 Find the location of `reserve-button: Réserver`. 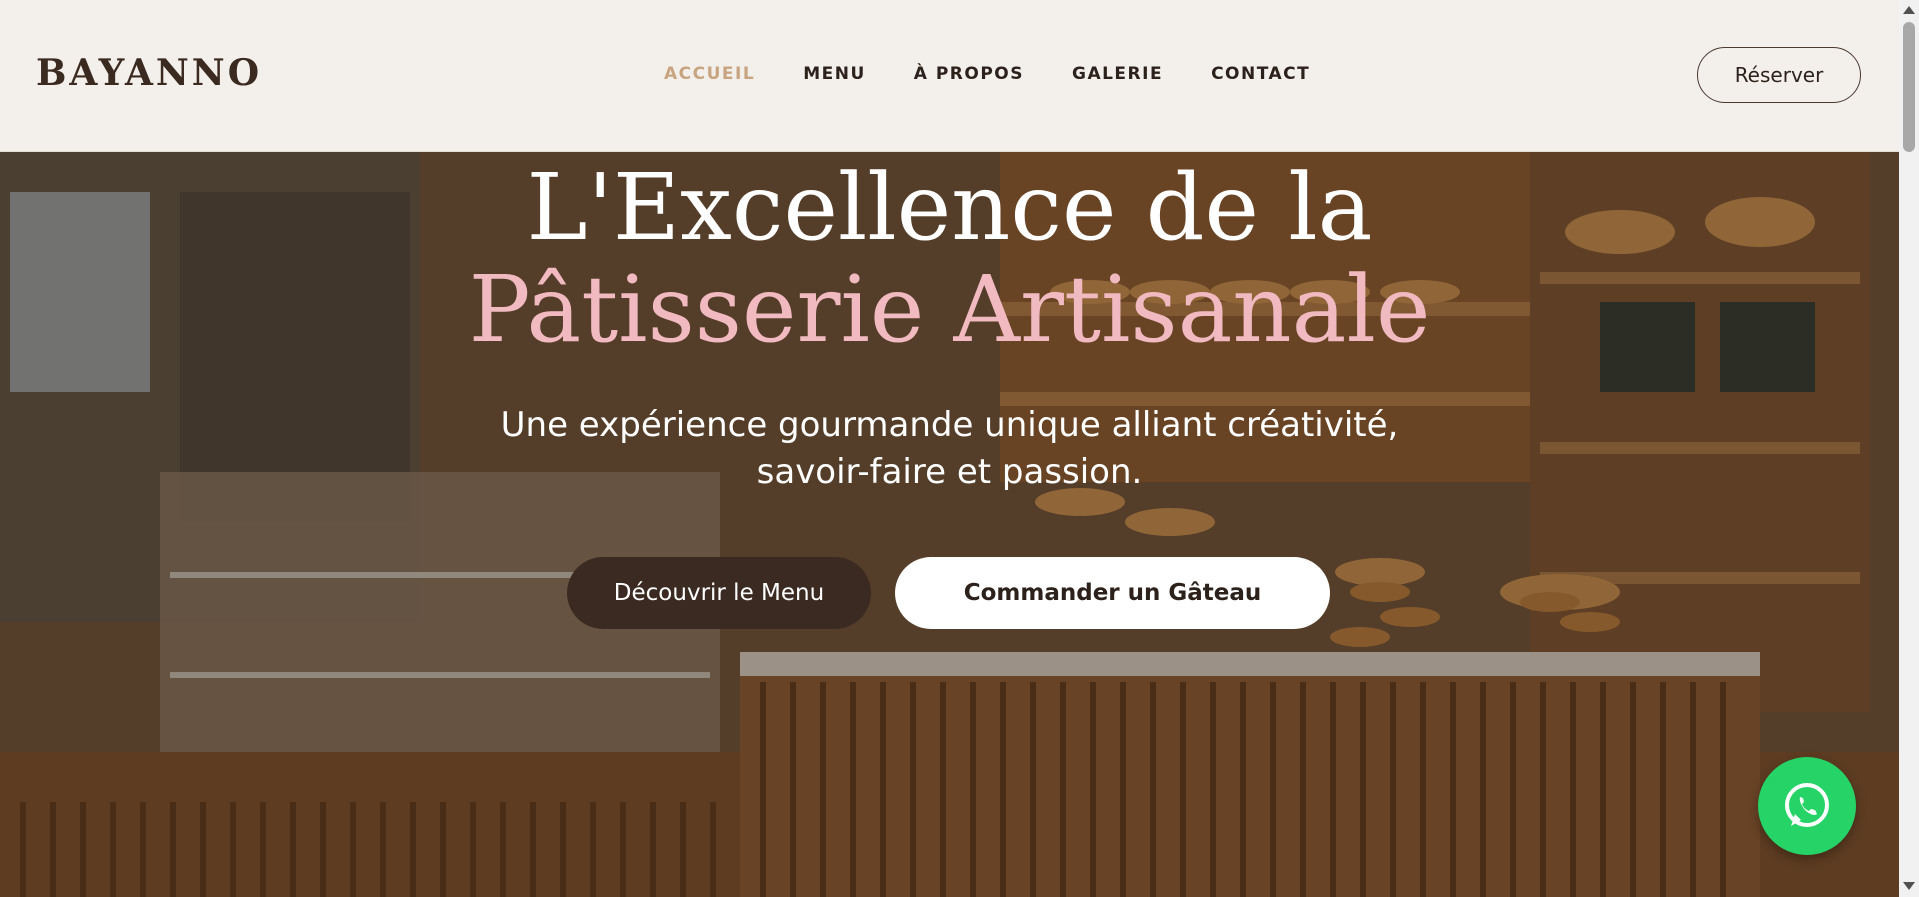

reserve-button: Réserver is located at coordinates (1779, 75).